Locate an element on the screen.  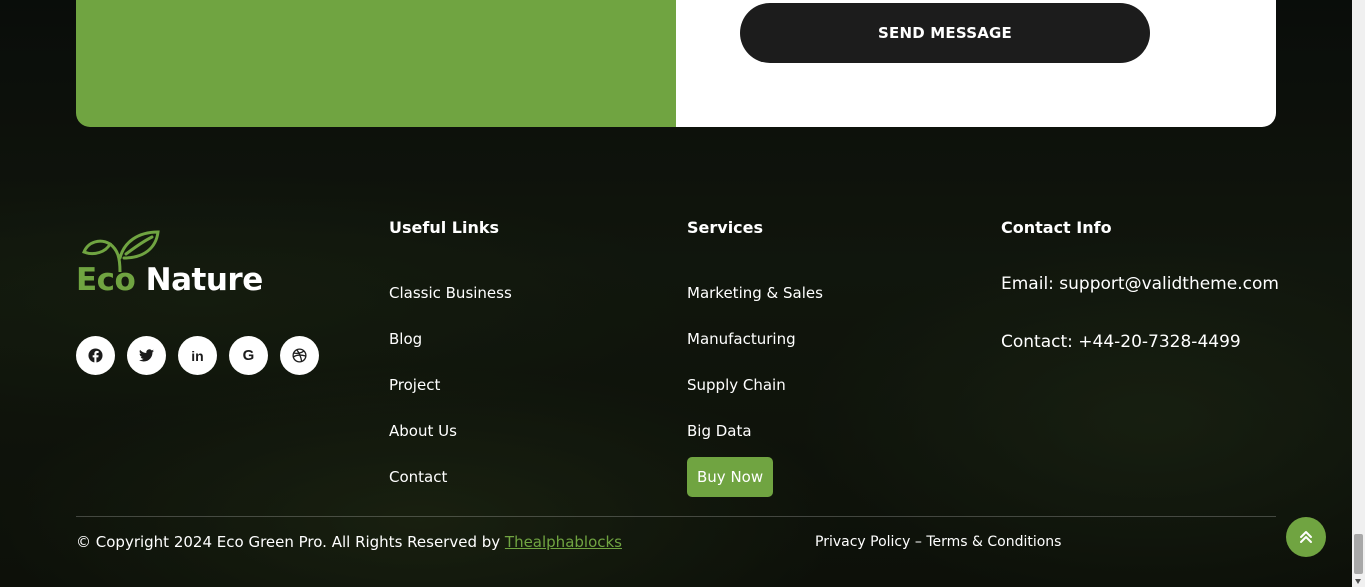
list-item: Marketing & Sales is located at coordinates (755, 306).